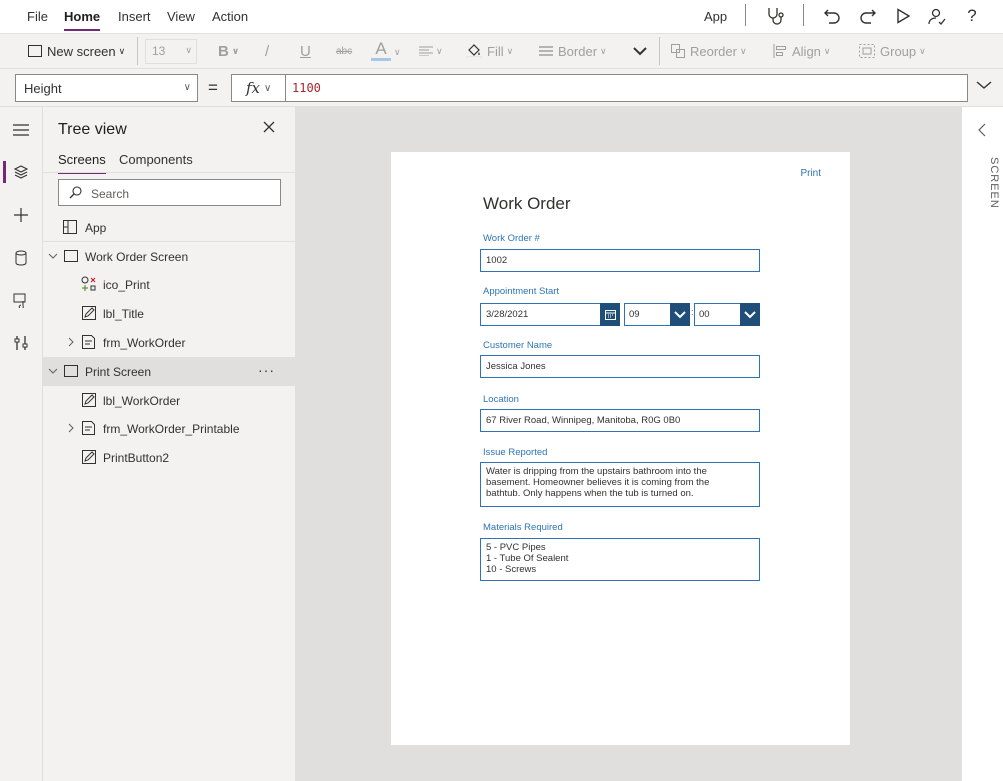 The height and width of the screenshot is (781, 1003). I want to click on menu-home: Home, so click(82, 20).